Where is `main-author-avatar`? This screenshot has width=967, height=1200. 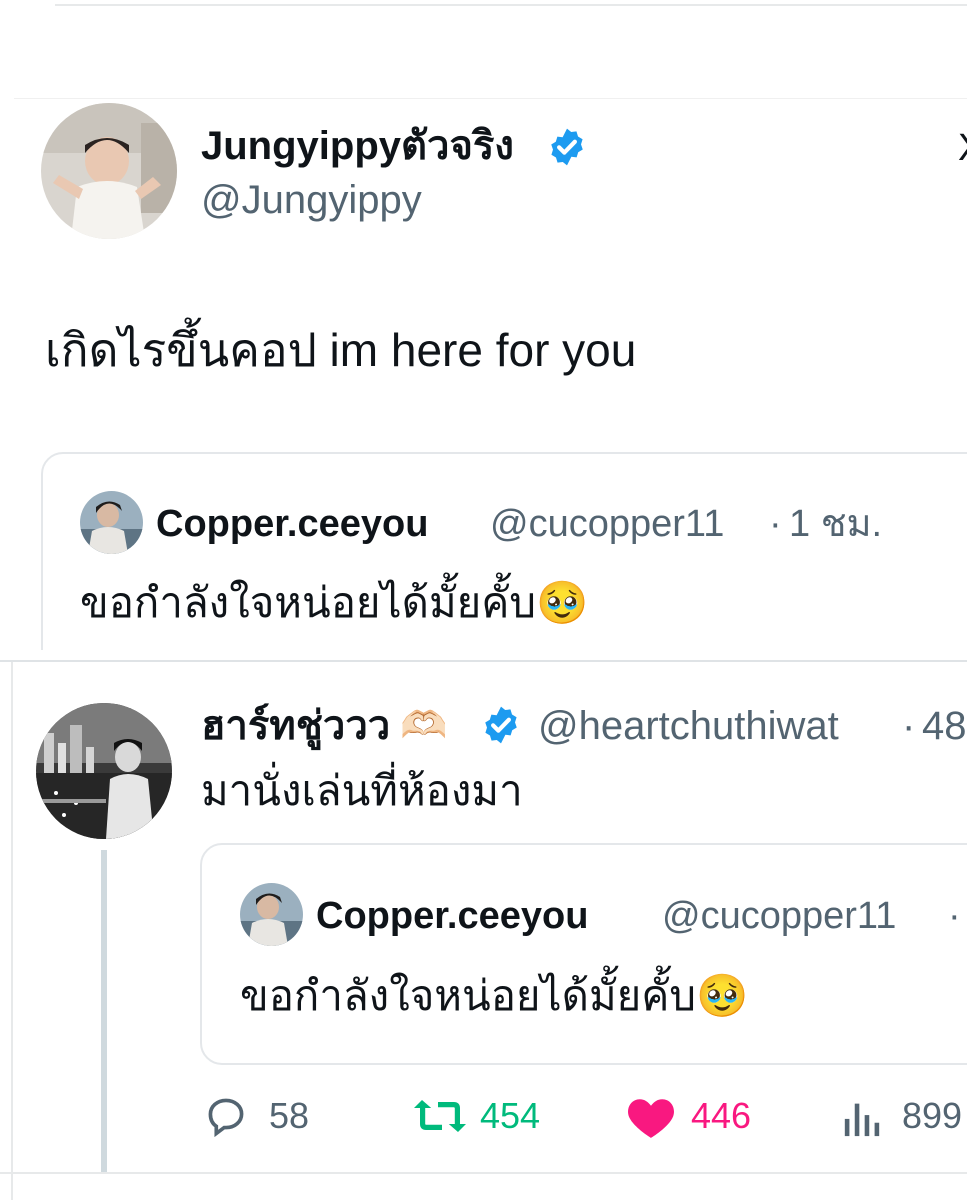 main-author-avatar is located at coordinates (109, 171).